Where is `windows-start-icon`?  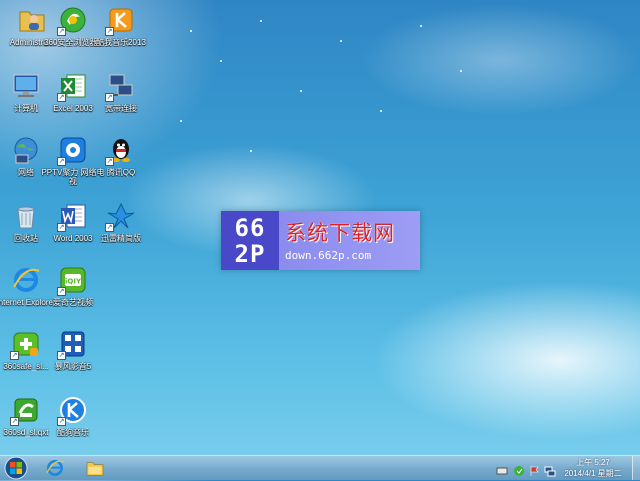 windows-start-icon is located at coordinates (16, 468).